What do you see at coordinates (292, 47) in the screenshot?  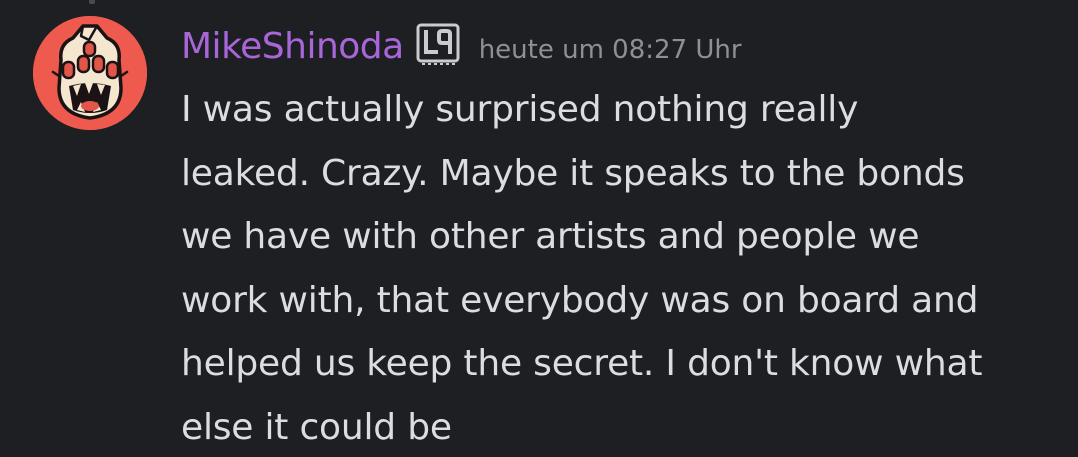 I see `username: MikeShinoda` at bounding box center [292, 47].